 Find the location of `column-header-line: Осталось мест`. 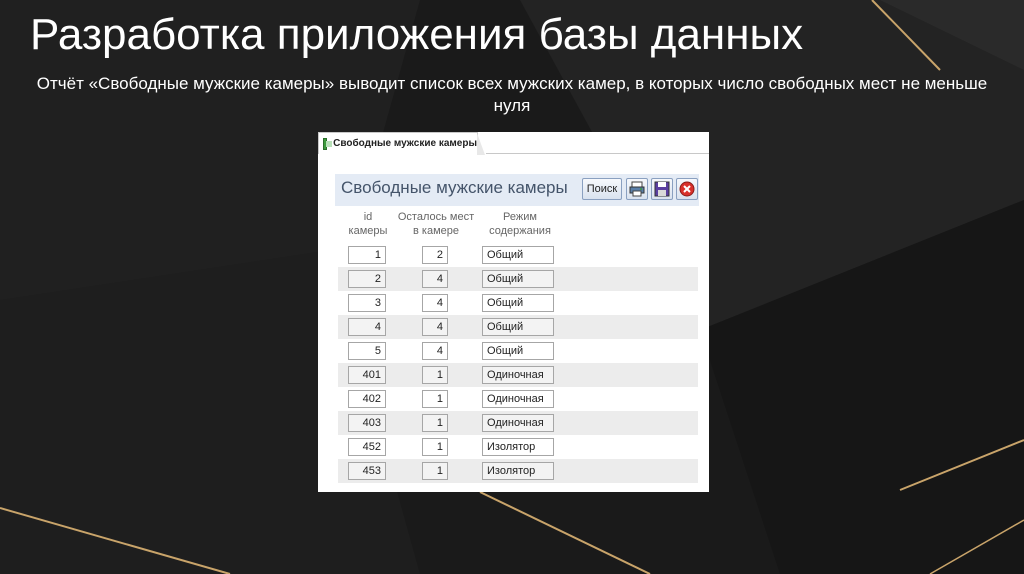

column-header-line: Осталось мест is located at coordinates (436, 217).